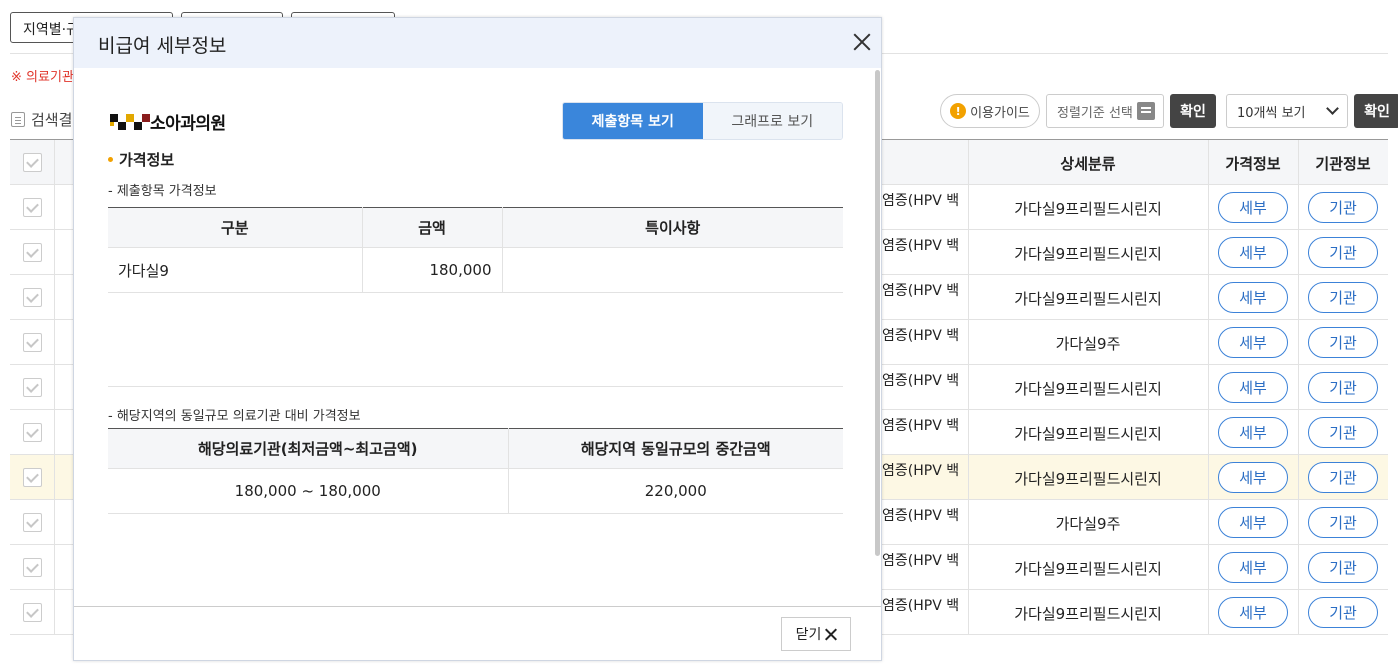 Image resolution: width=1398 pixels, height=669 pixels. I want to click on bullet-icon, so click(110, 159).